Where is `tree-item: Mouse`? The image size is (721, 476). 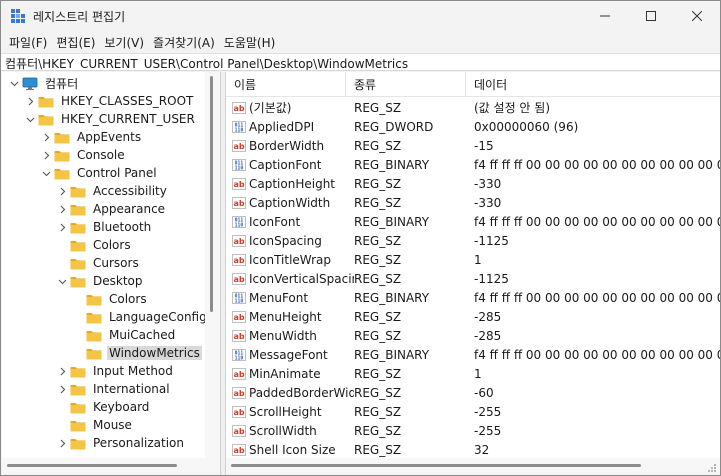 tree-item: Mouse is located at coordinates (95, 425).